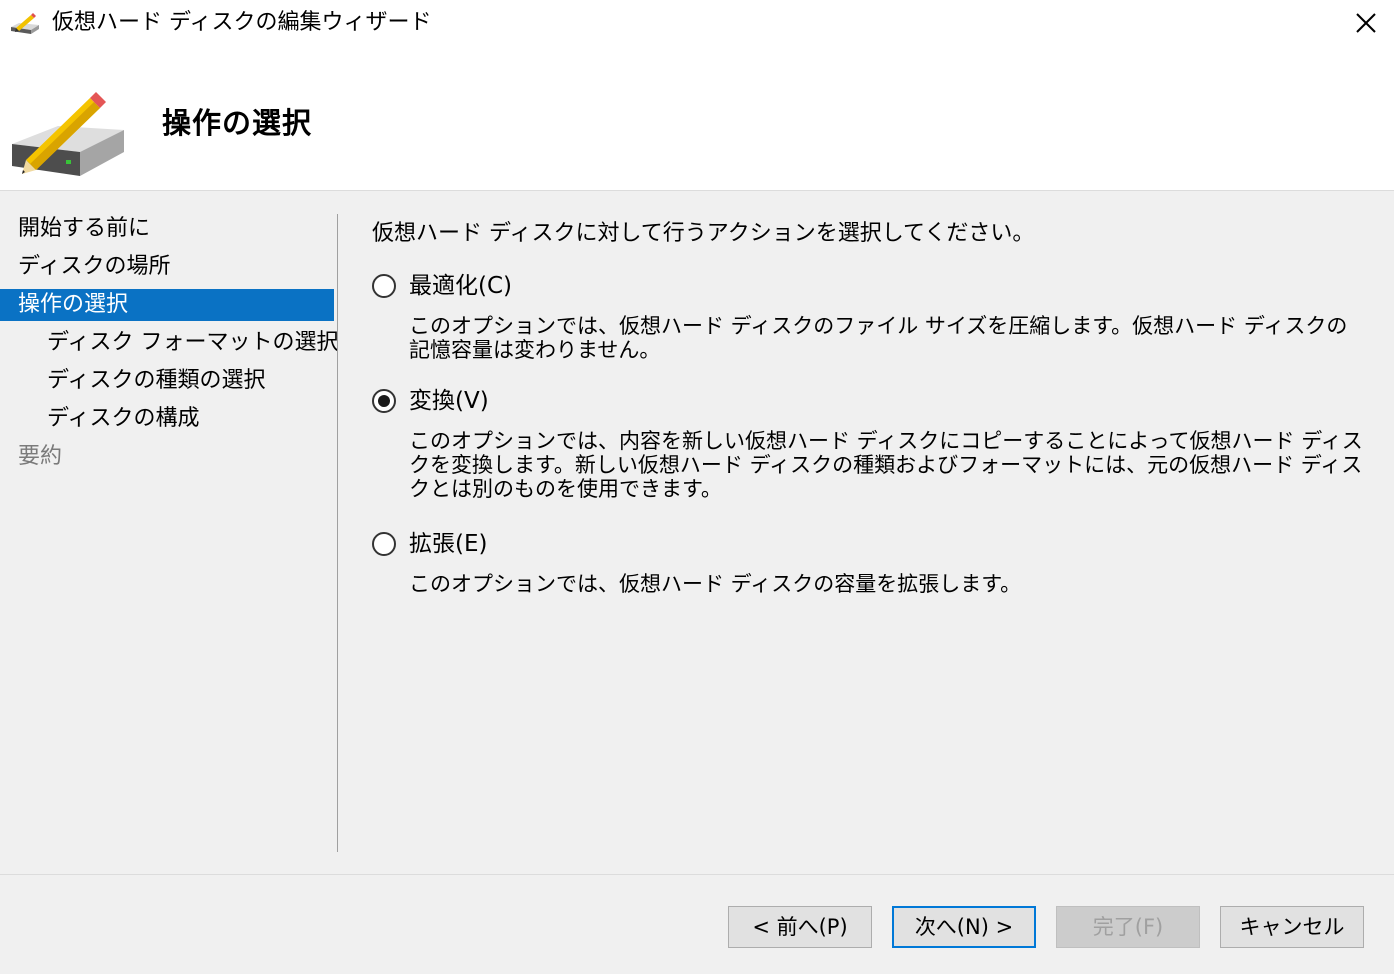 This screenshot has height=974, width=1394. What do you see at coordinates (167, 267) in the screenshot?
I see `nav-item-disk-location: ディスクの場所` at bounding box center [167, 267].